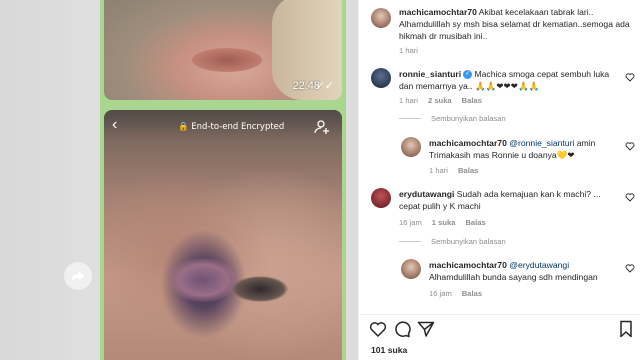 This screenshot has height=360, width=640. I want to click on verified-badge-icon: ✓, so click(468, 75).